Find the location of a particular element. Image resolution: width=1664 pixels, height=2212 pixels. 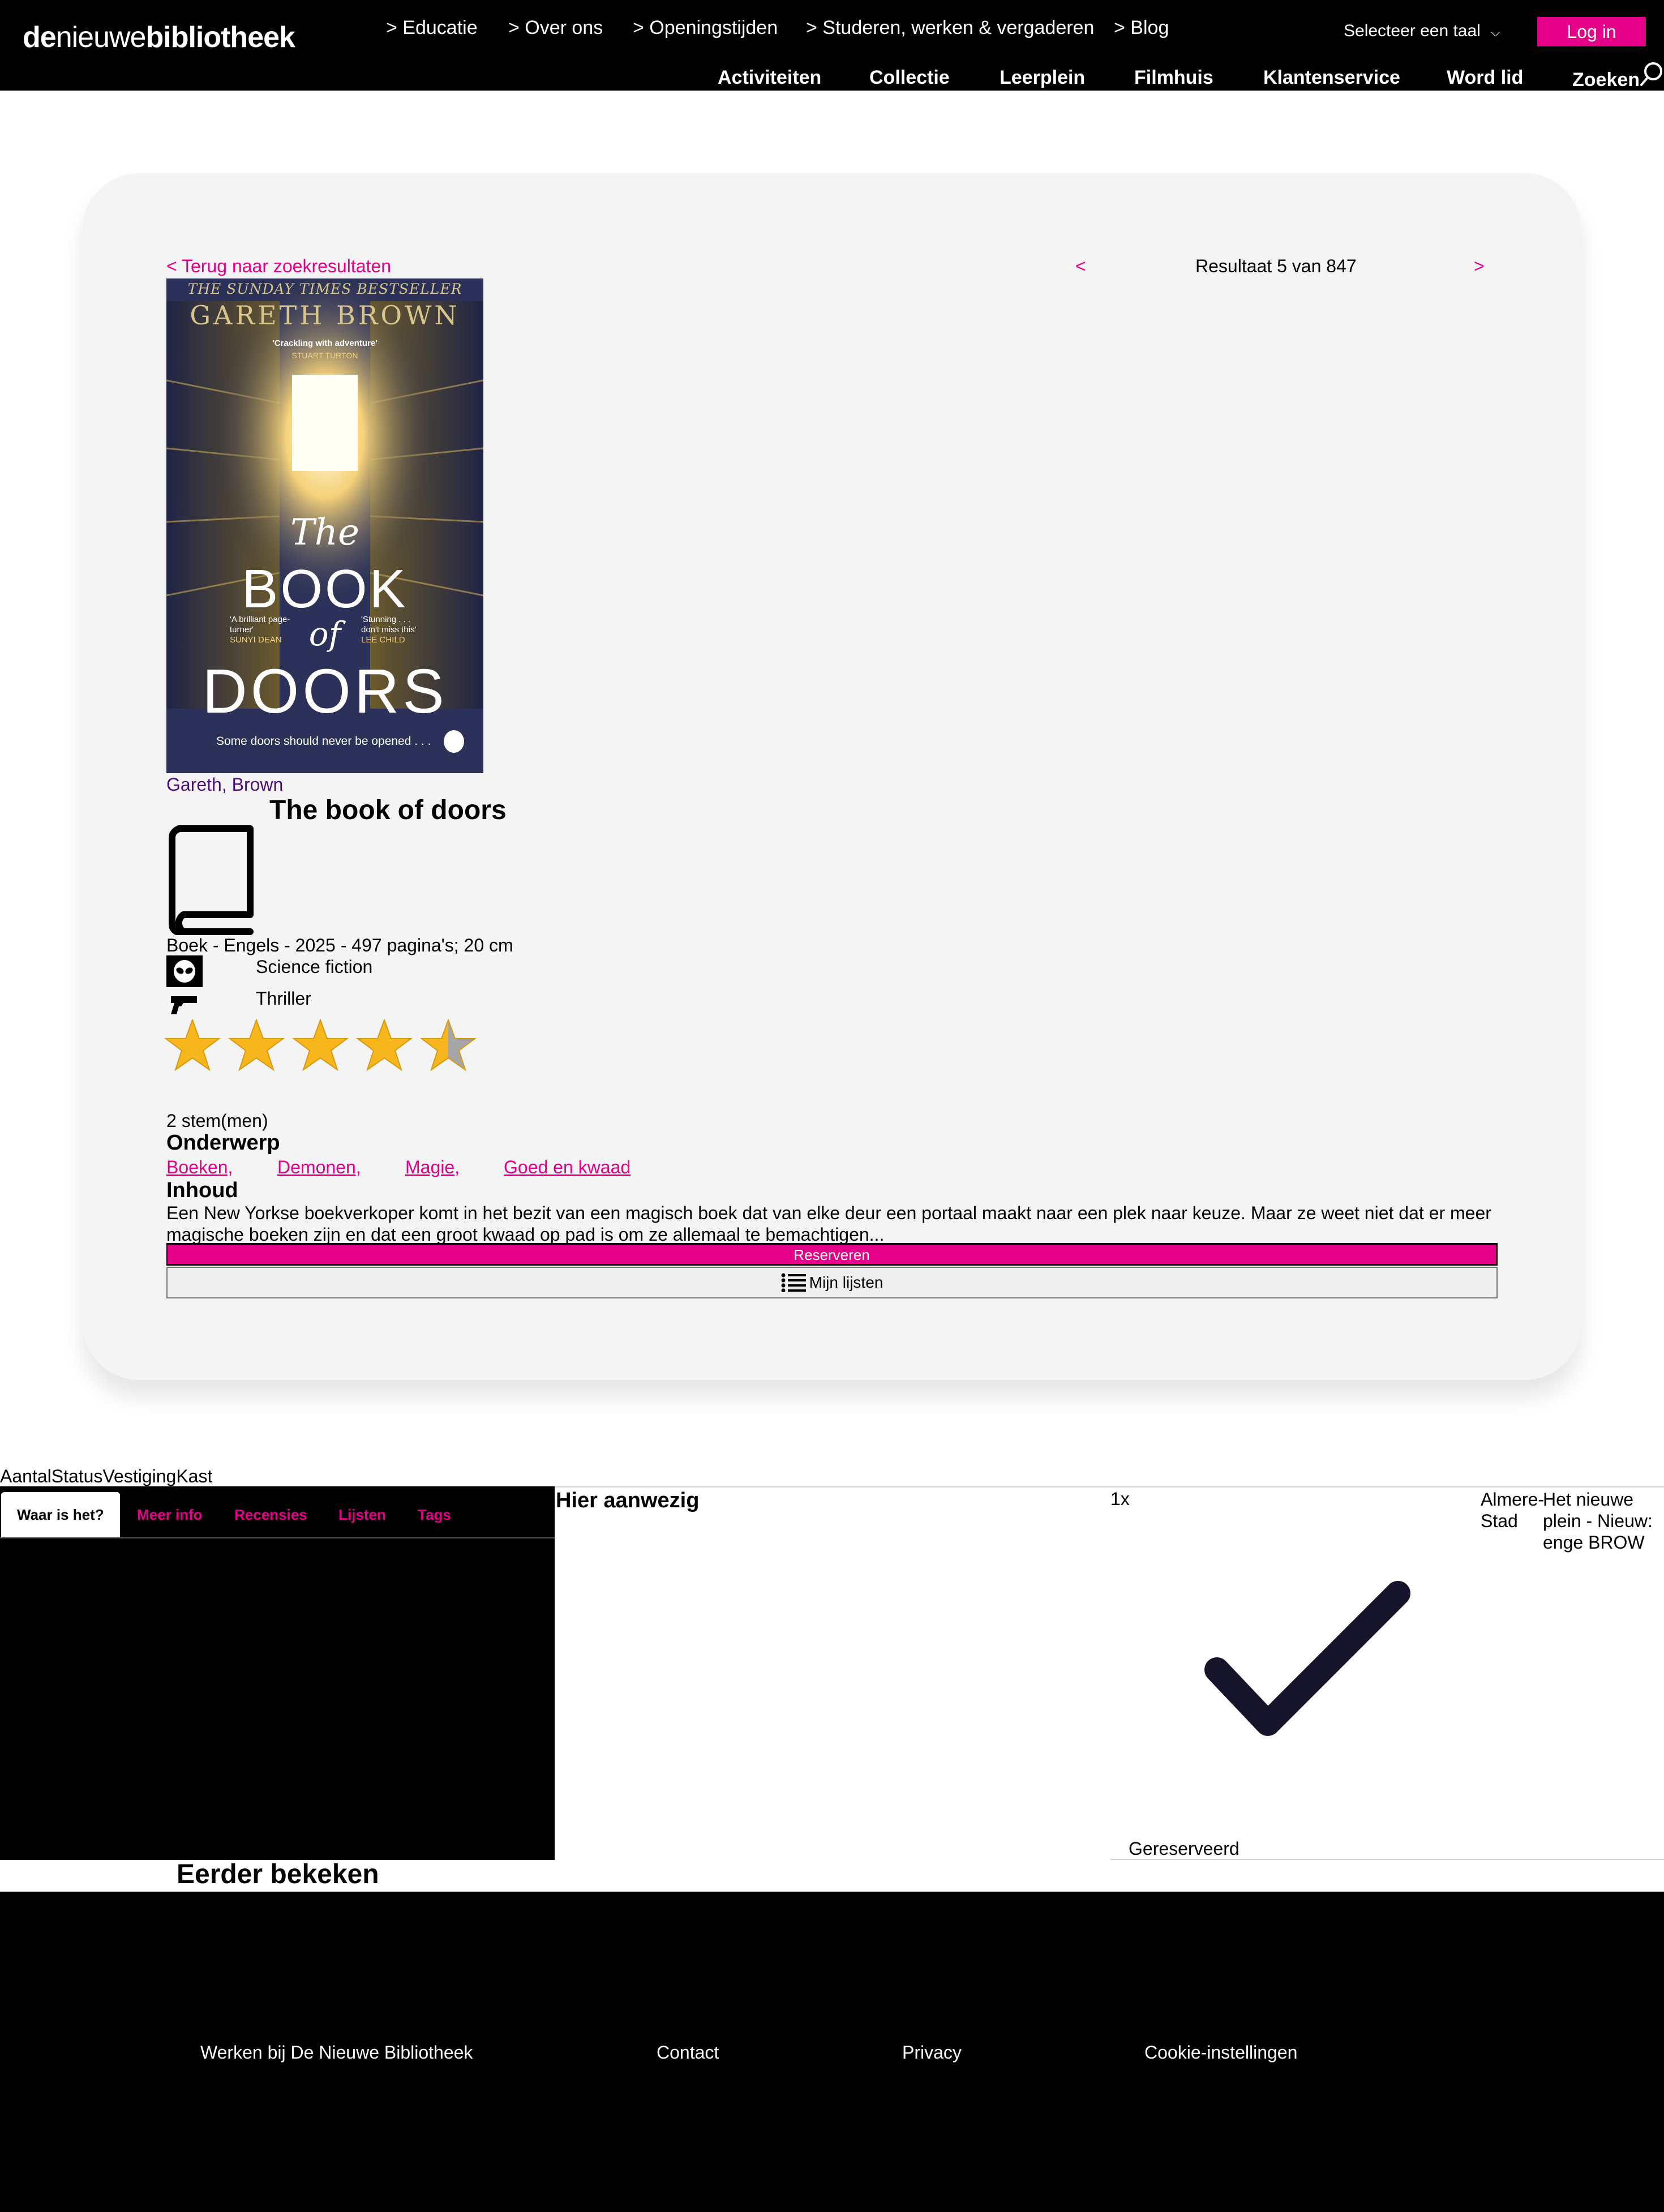

cover-tagline: Some doors should never be opened . . . is located at coordinates (324, 741).